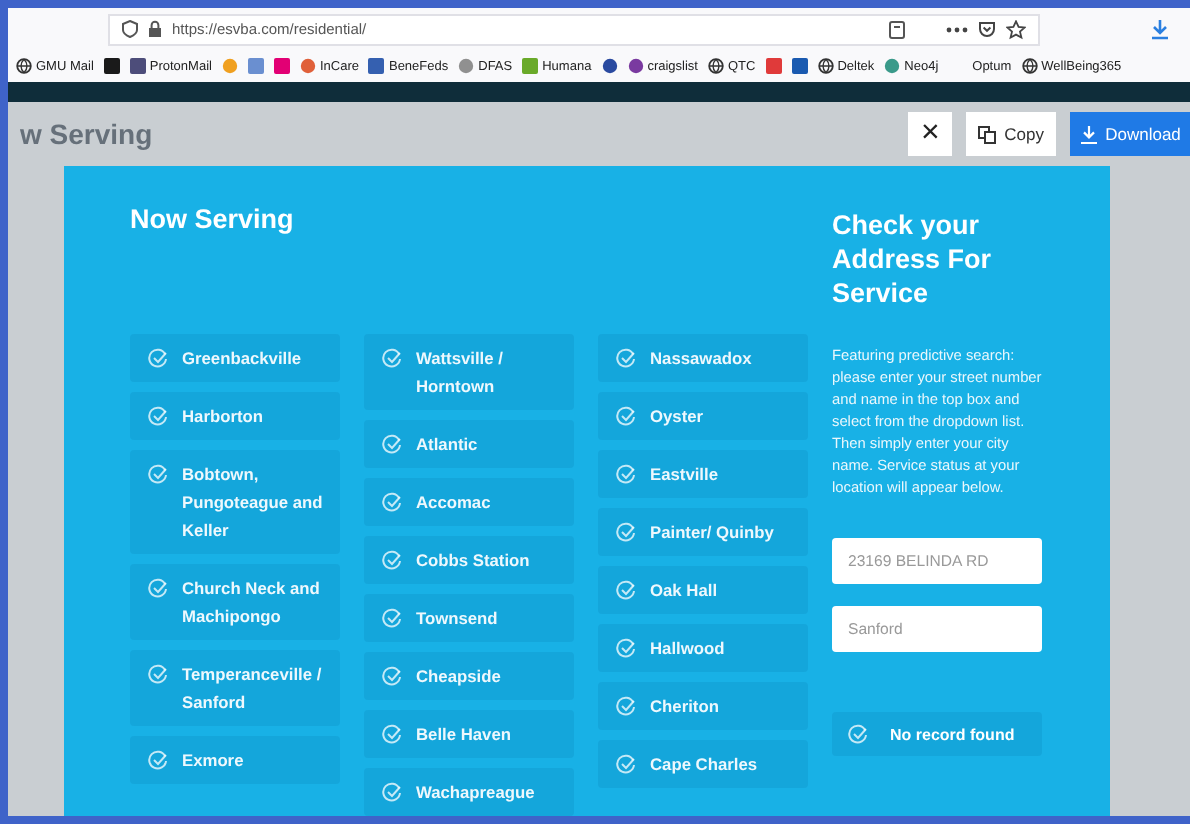  What do you see at coordinates (687, 649) in the screenshot?
I see `area-name: Hallwood` at bounding box center [687, 649].